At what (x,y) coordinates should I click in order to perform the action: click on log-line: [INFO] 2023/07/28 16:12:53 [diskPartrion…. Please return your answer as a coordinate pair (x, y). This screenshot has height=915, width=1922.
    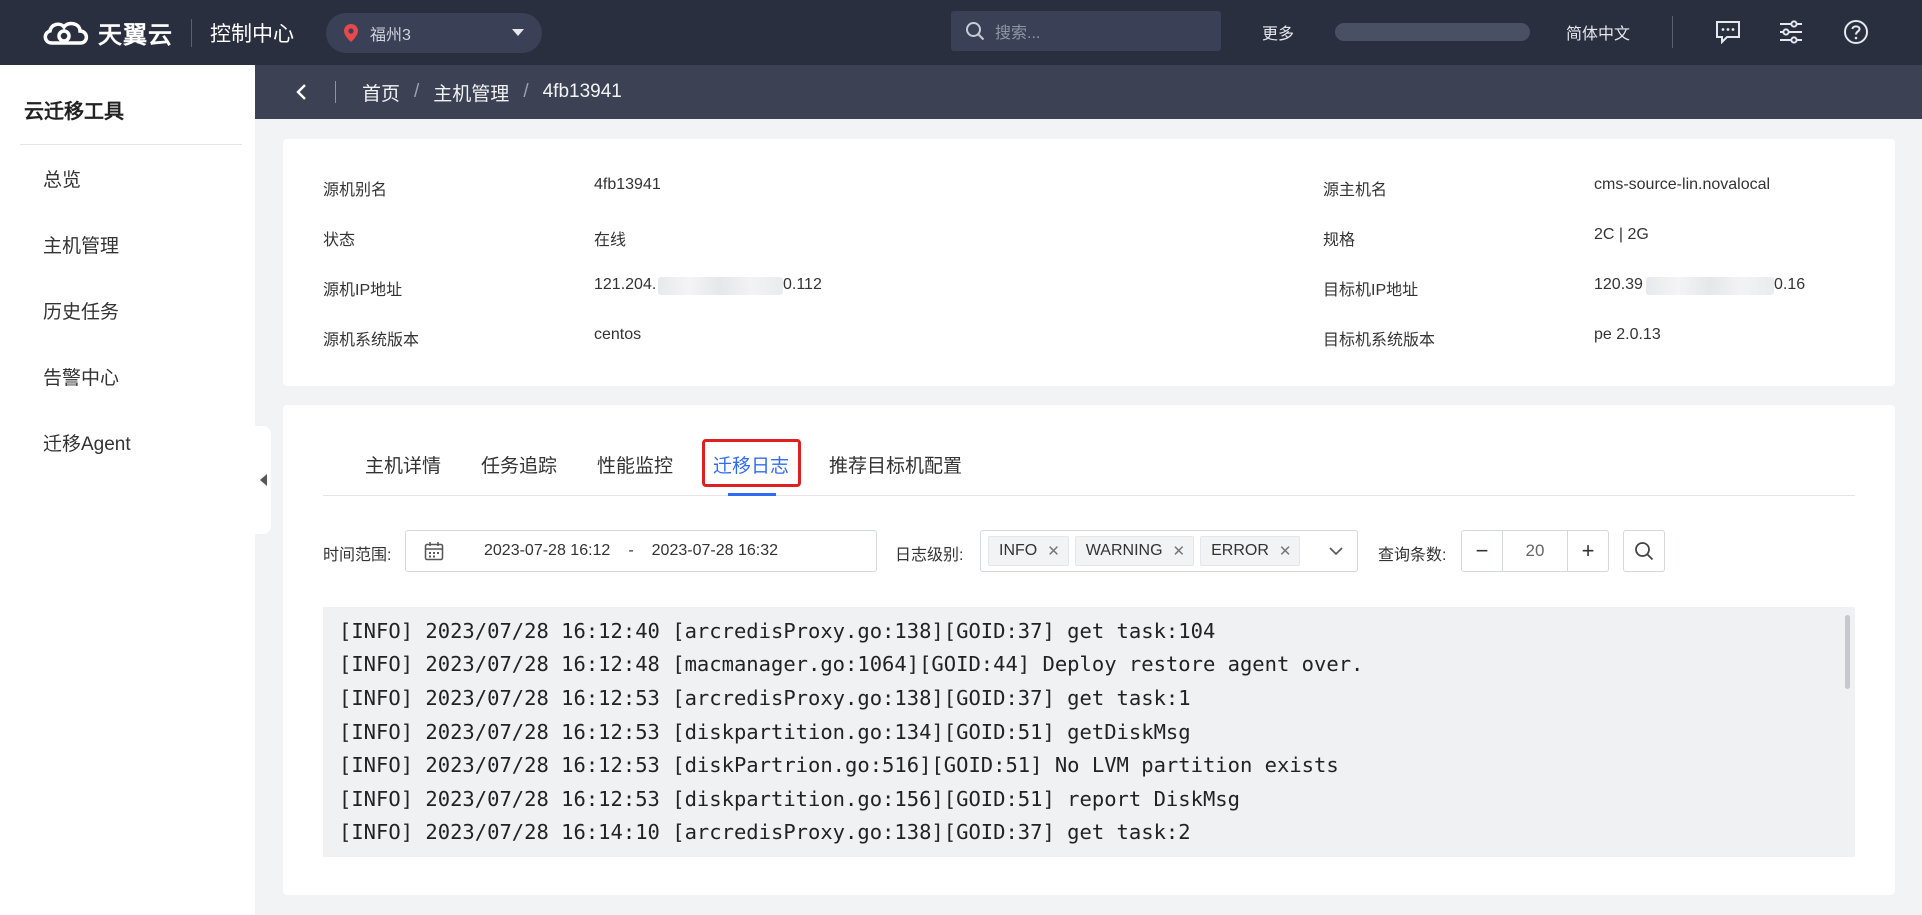
    Looking at the image, I should click on (839, 765).